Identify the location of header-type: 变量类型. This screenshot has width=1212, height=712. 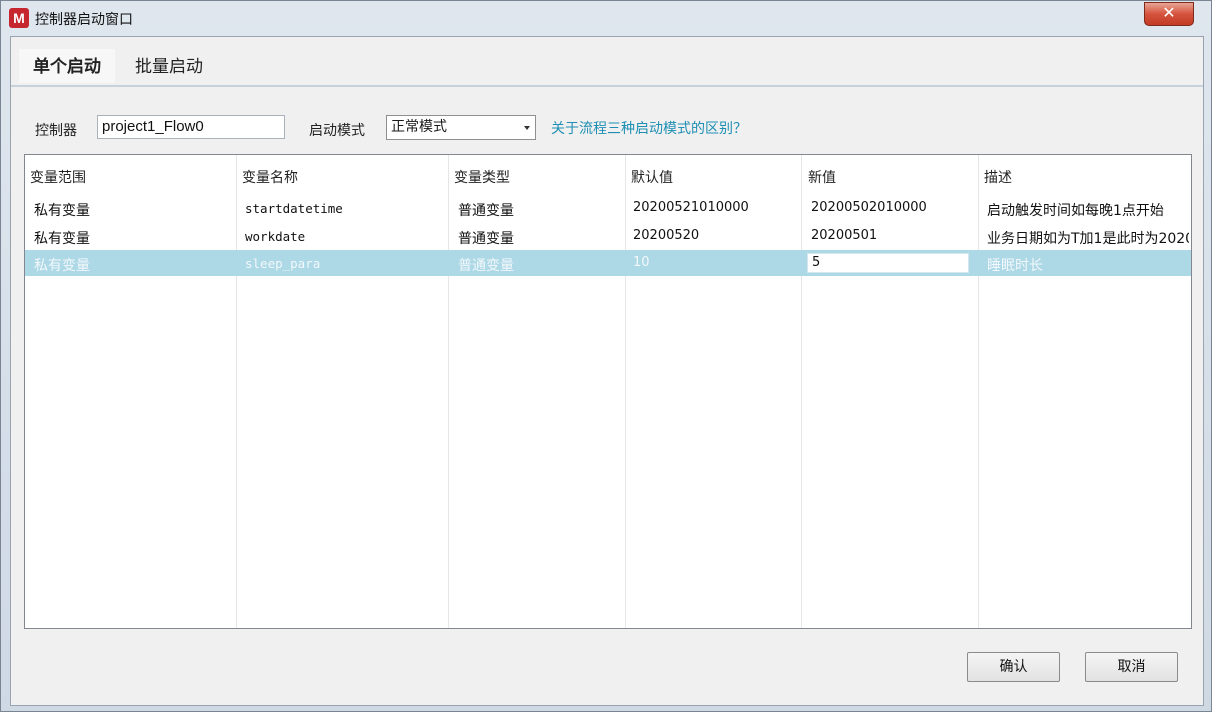
(482, 177).